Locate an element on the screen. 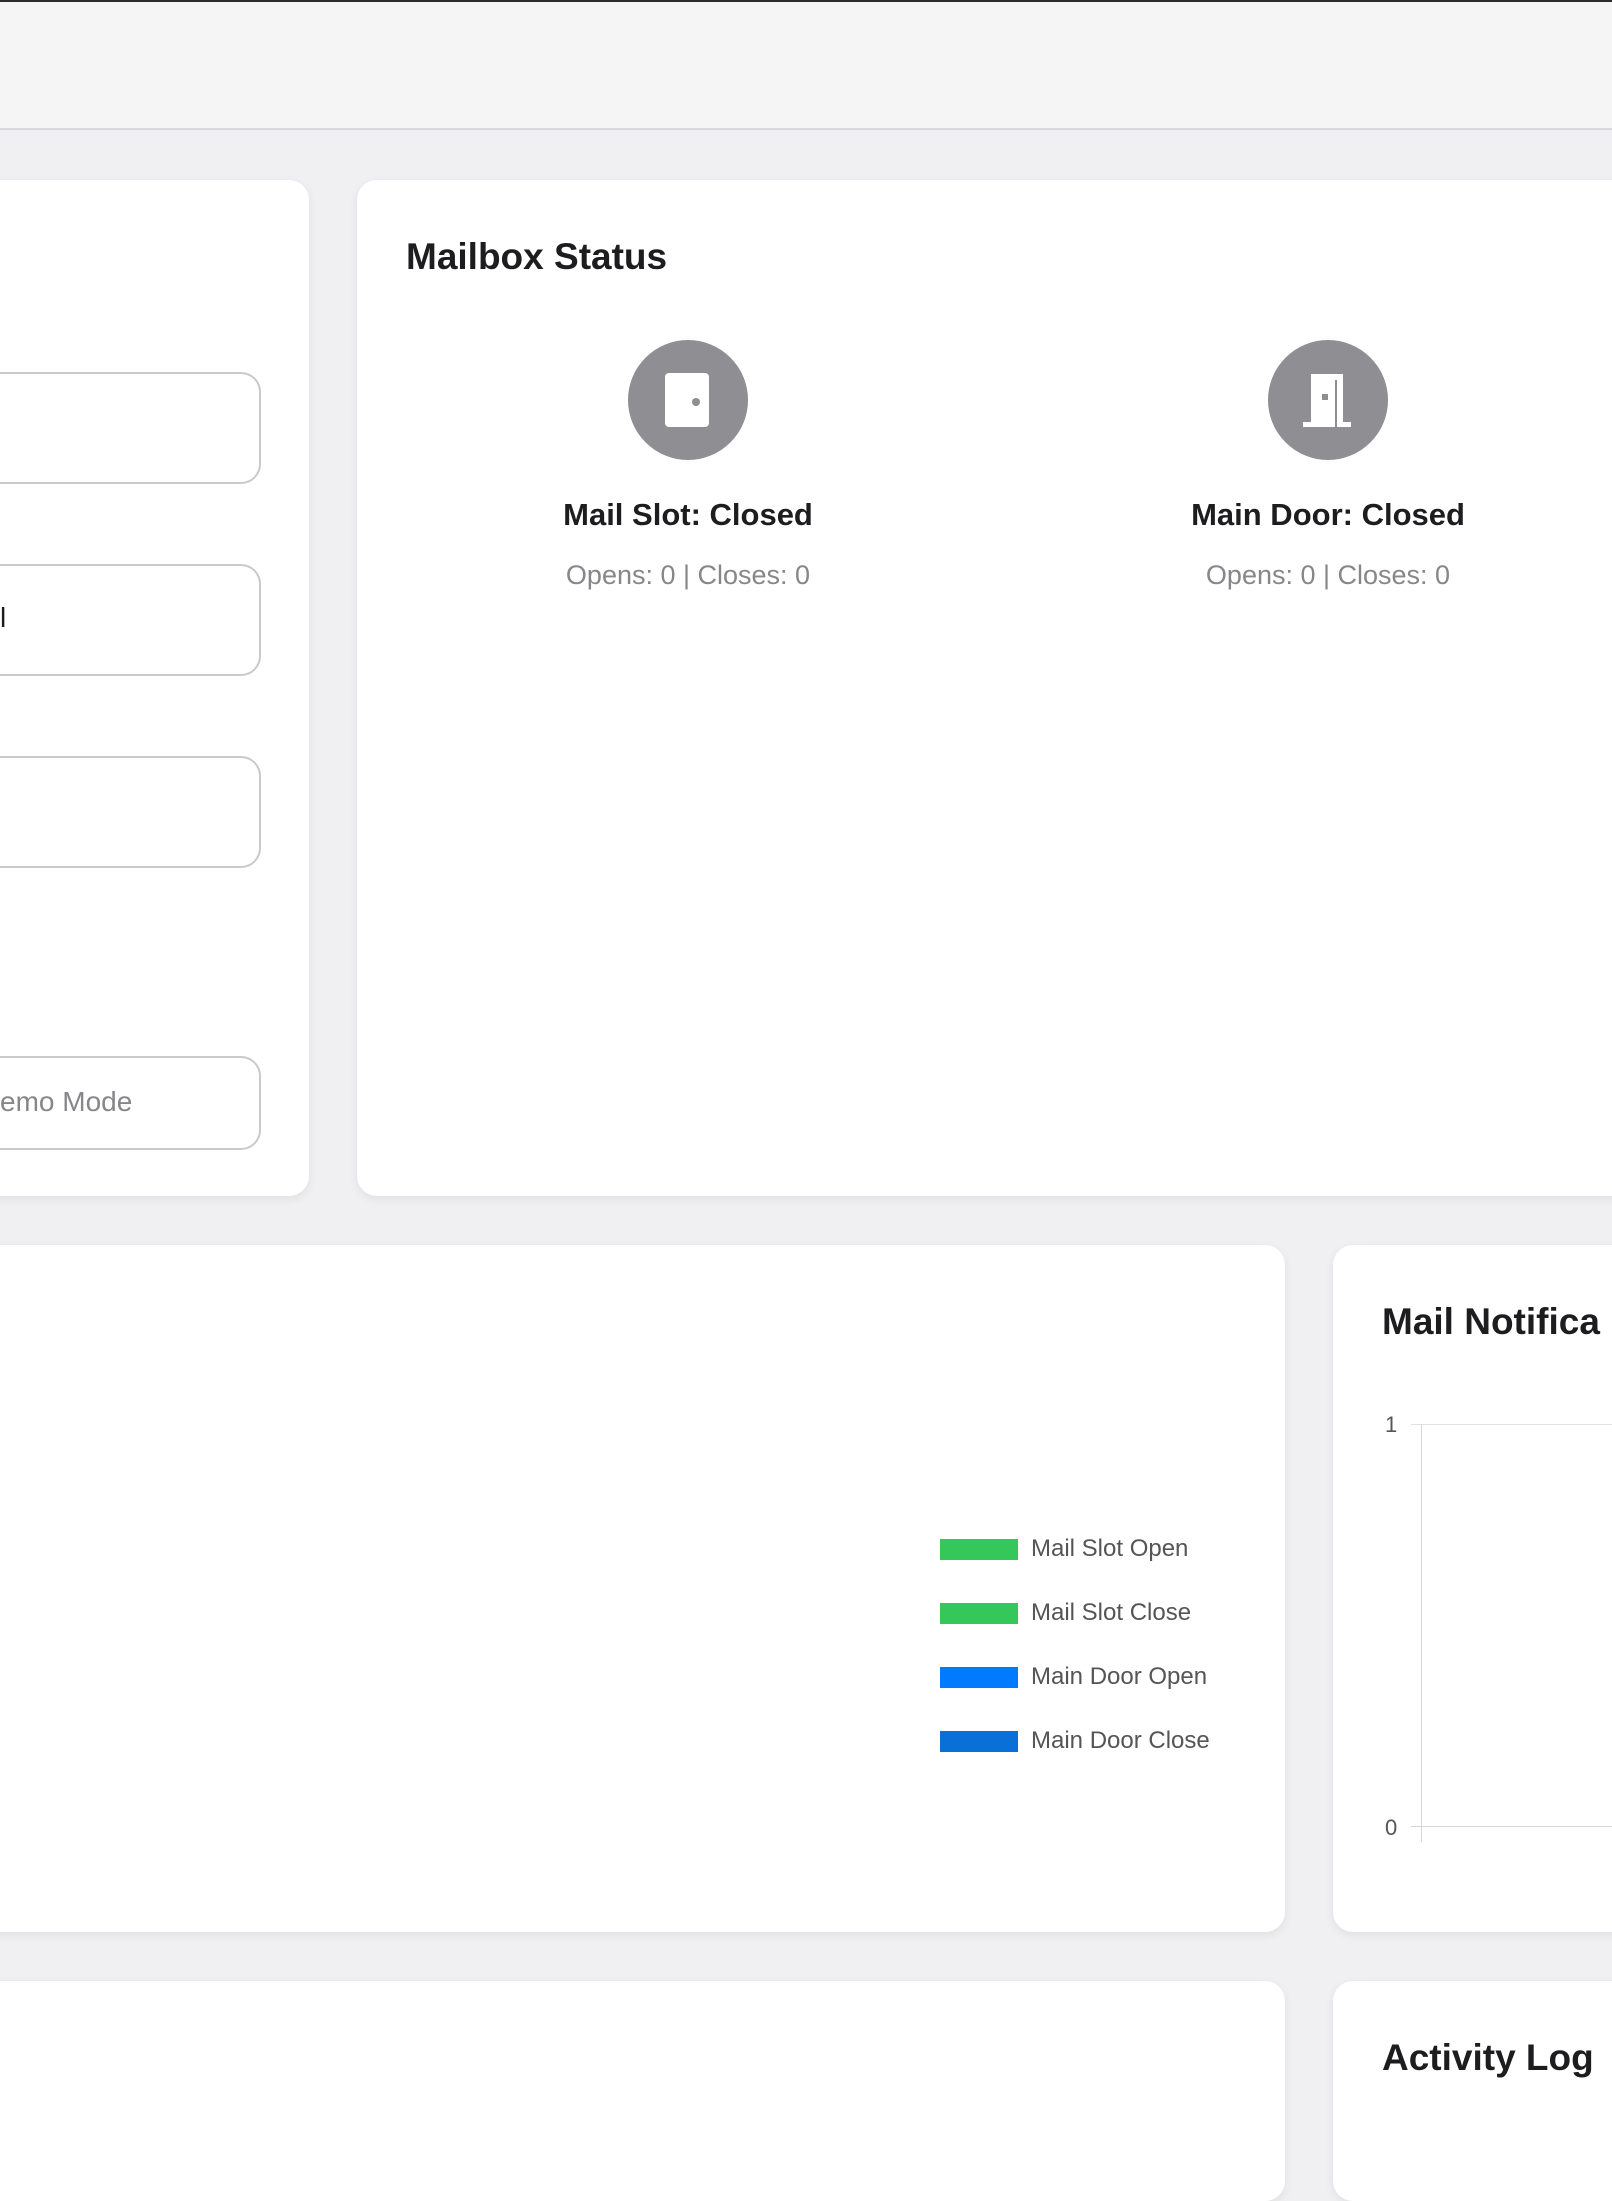  bottom-left-card is located at coordinates (642, 2091).